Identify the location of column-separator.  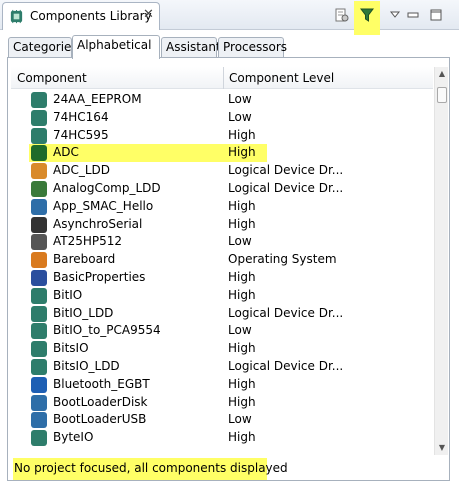
(223, 78).